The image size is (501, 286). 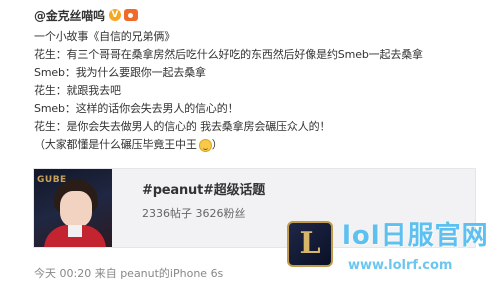 I want to click on post-line: 花生：是你会失去做男人的信心的 我去桑拿房会碾压众人的！, so click(x=182, y=126).